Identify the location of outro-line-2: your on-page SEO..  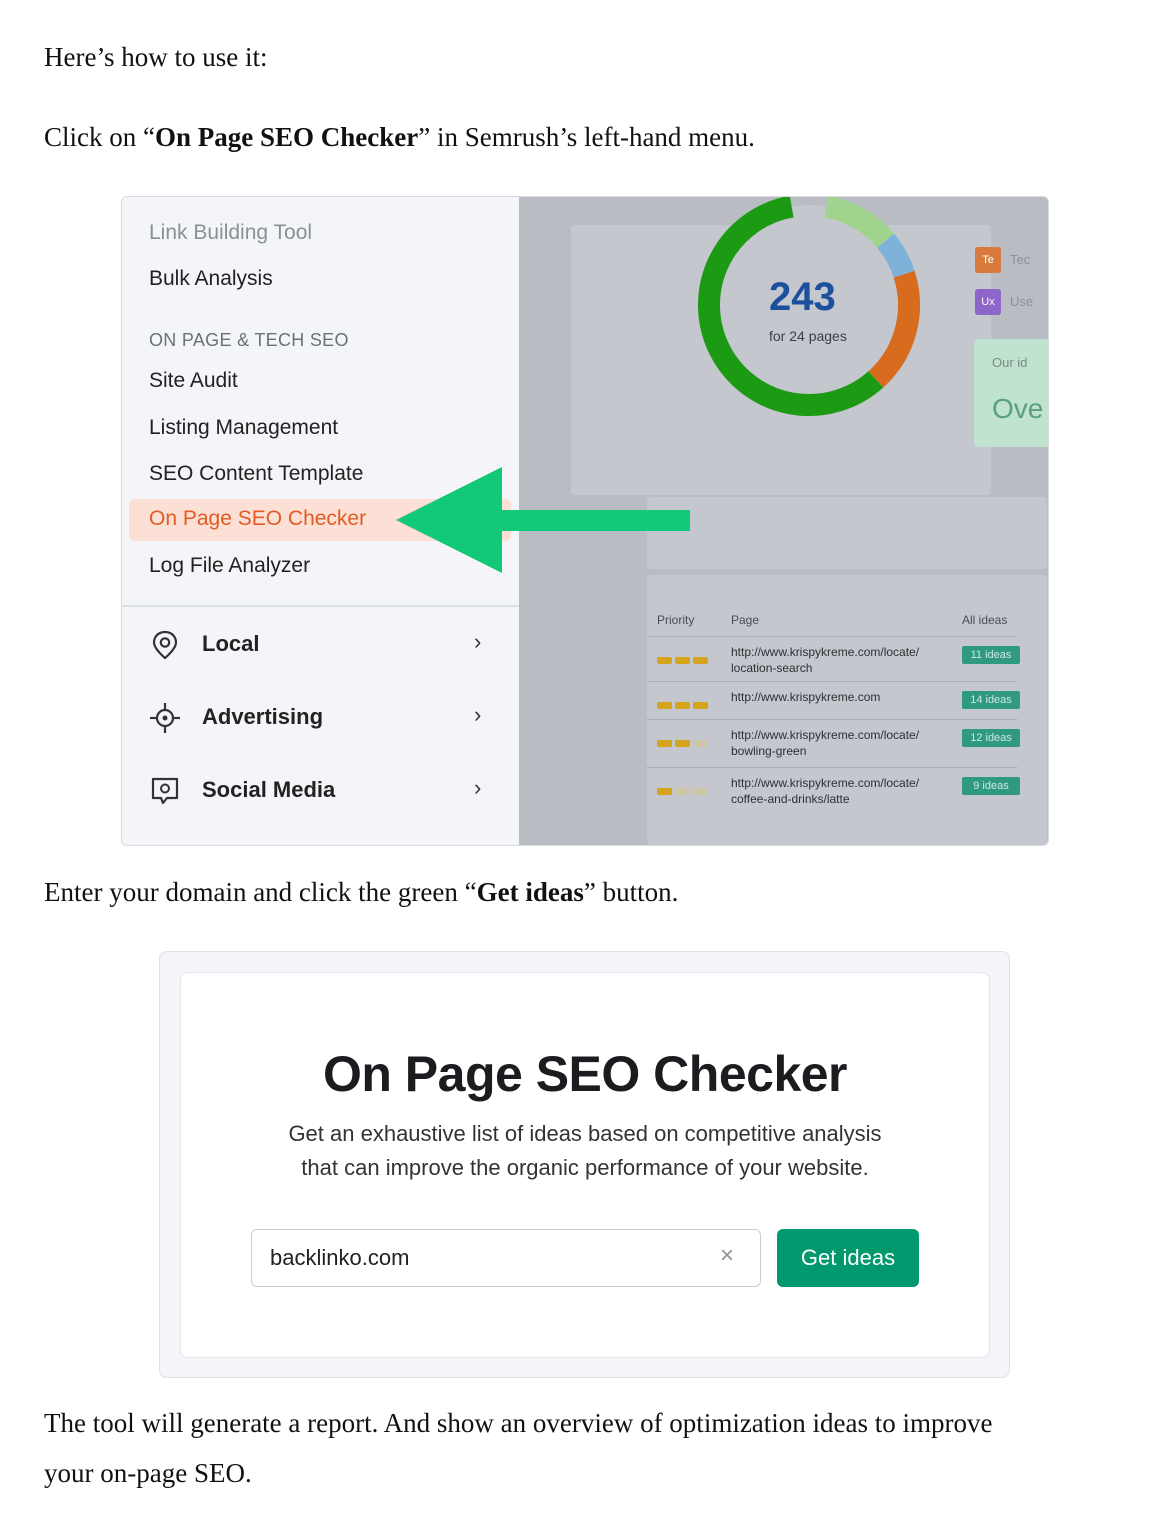
(148, 1473).